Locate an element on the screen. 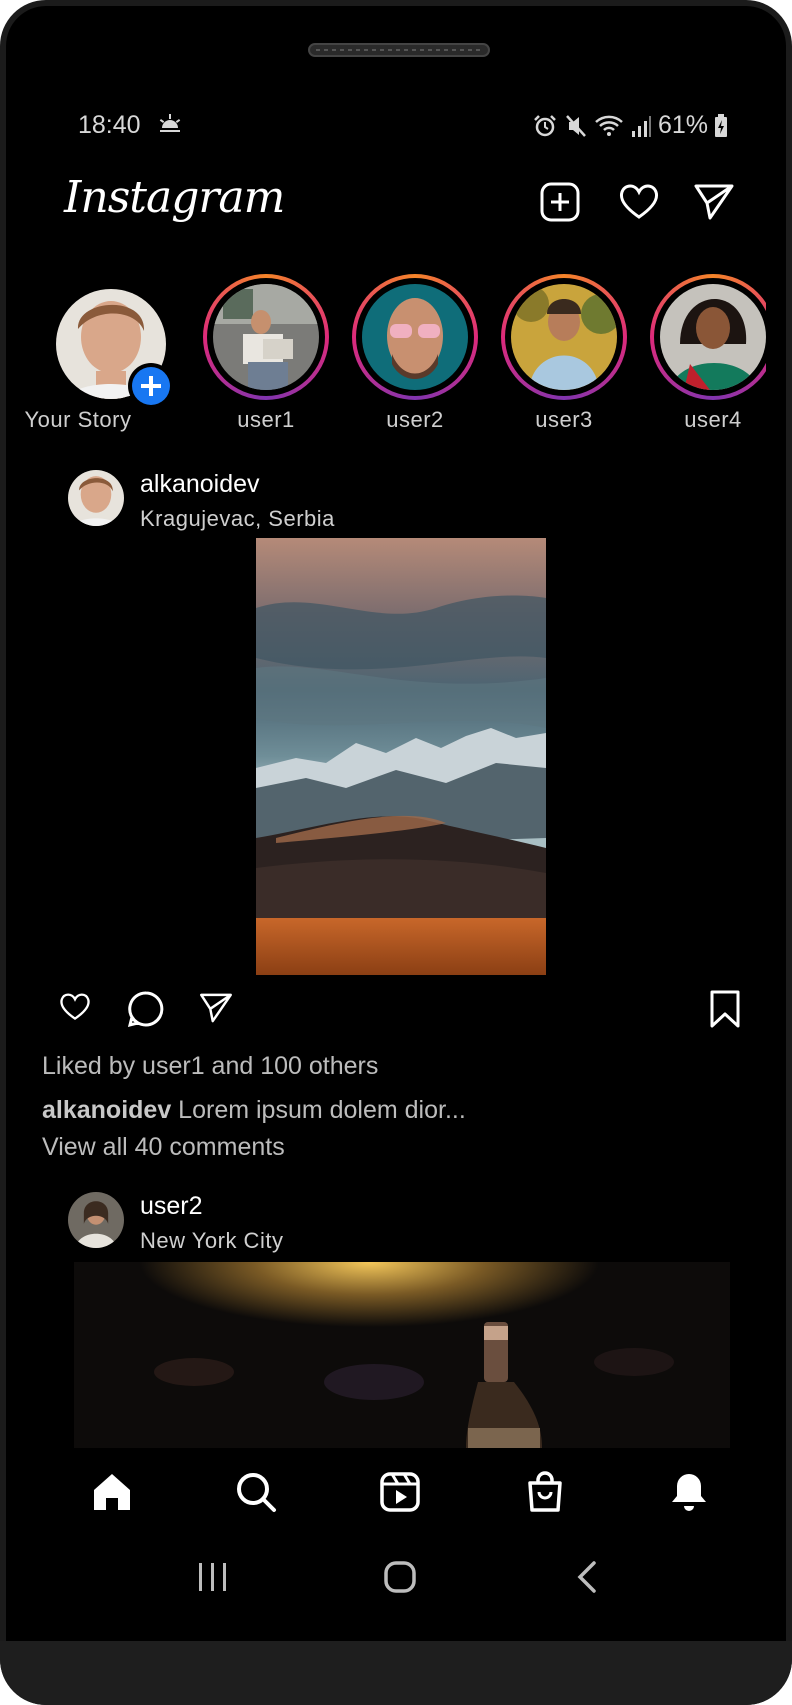 The width and height of the screenshot is (792, 1705). reels-icon is located at coordinates (400, 1492).